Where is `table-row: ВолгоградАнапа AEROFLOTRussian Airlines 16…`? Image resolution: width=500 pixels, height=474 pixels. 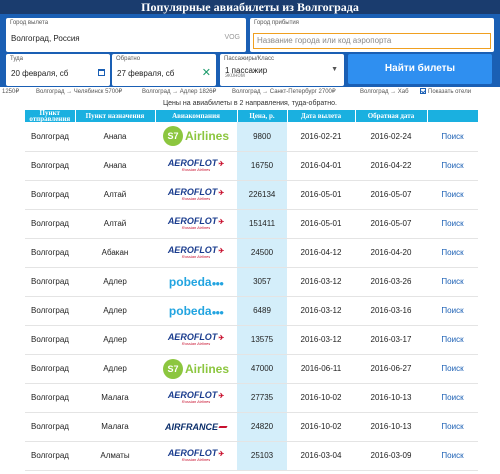 table-row: ВолгоградАнапа AEROFLOTRussian Airlines 16… is located at coordinates (251, 166).